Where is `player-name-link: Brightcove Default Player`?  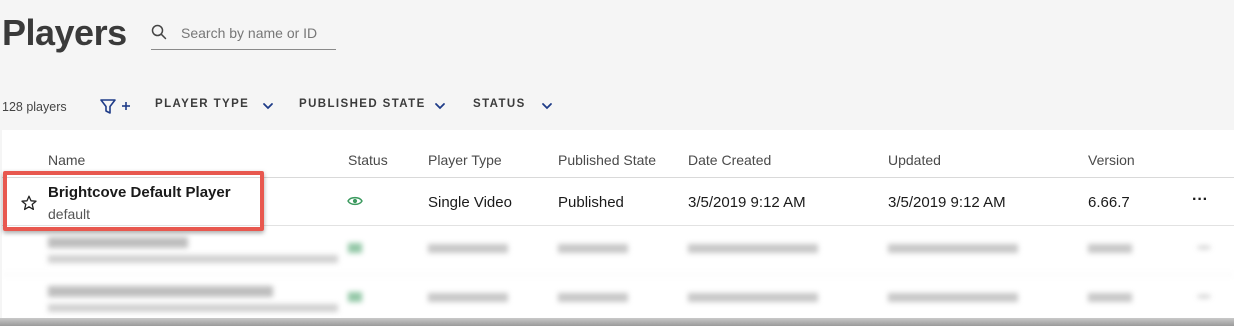 player-name-link: Brightcove Default Player is located at coordinates (139, 192).